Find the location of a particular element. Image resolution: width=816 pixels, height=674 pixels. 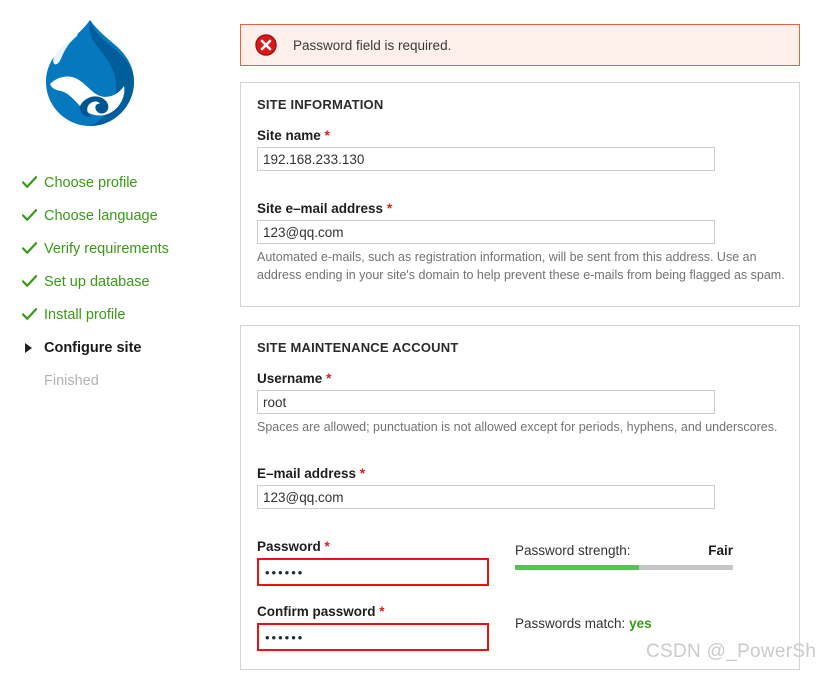

site-email-label: Site e–mail address * is located at coordinates (520, 208).